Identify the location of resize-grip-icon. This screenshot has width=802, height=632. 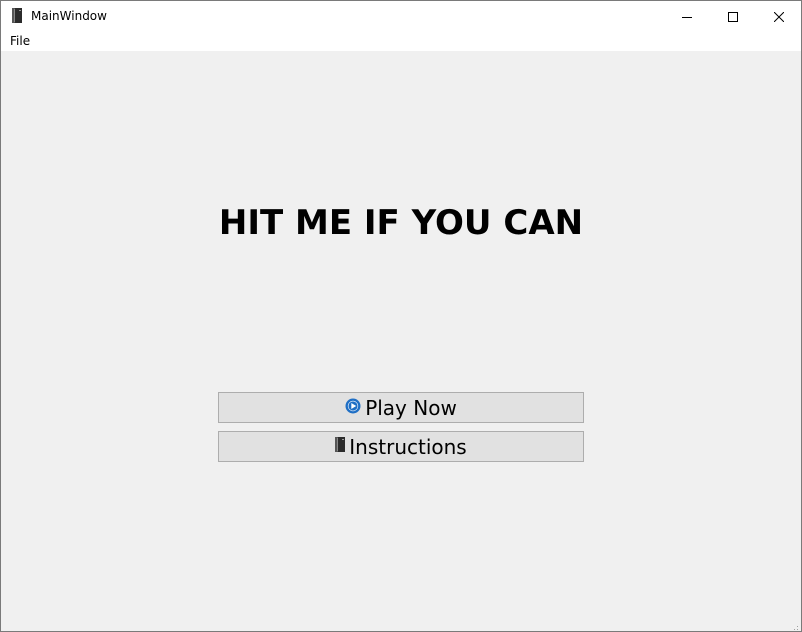
(794, 624).